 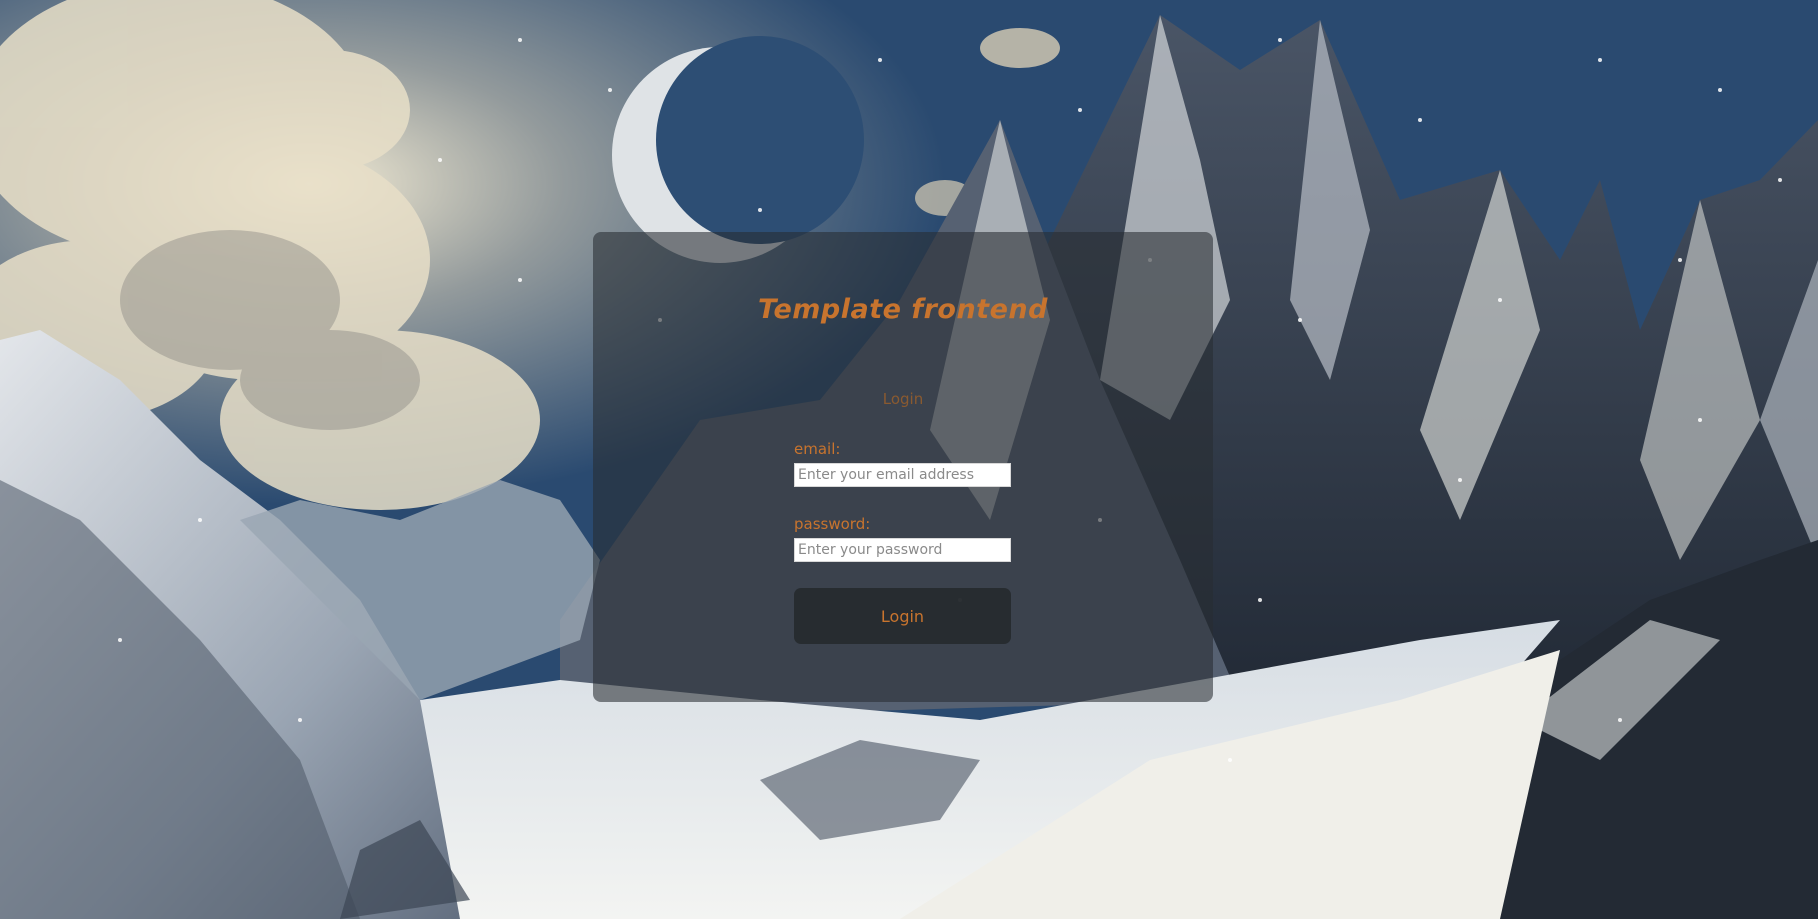 What do you see at coordinates (902, 616) in the screenshot?
I see `login-button: Login` at bounding box center [902, 616].